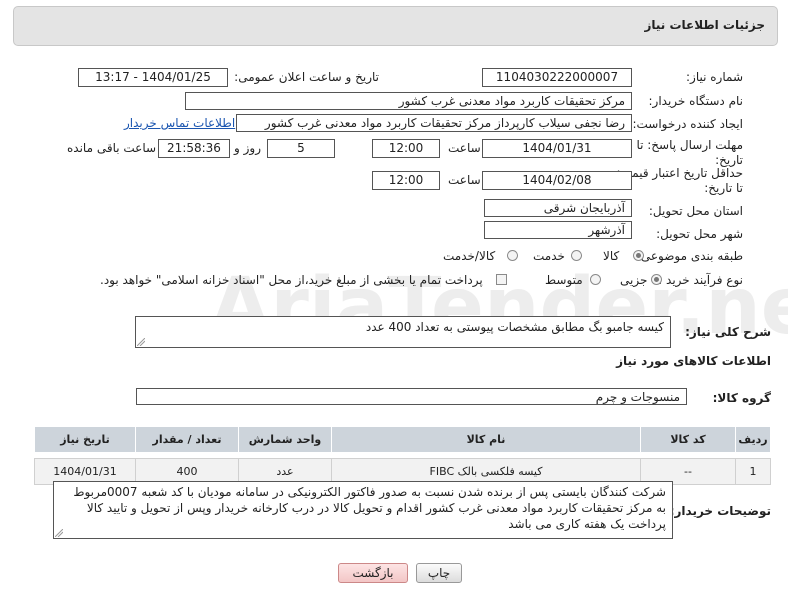 The height and width of the screenshot is (598, 788). Describe the element at coordinates (576, 255) in the screenshot. I see `category-radio-service` at that location.